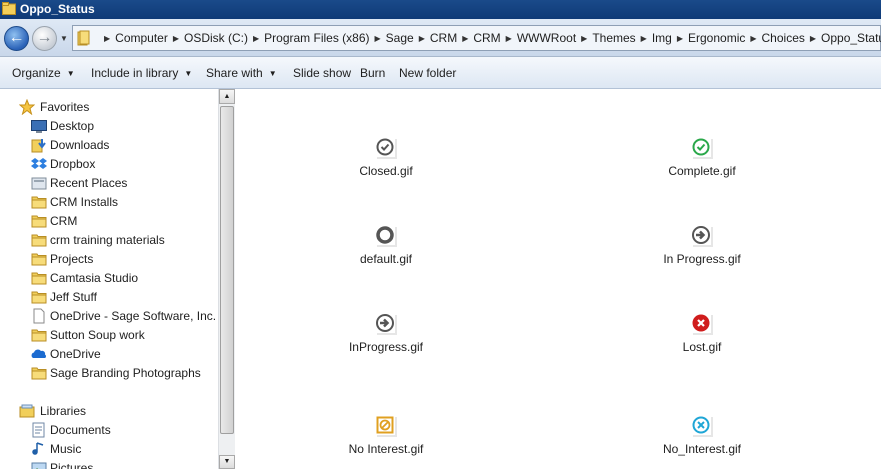  Describe the element at coordinates (109, 126) in the screenshot. I see `nav-item-desktop: Desktop` at that location.